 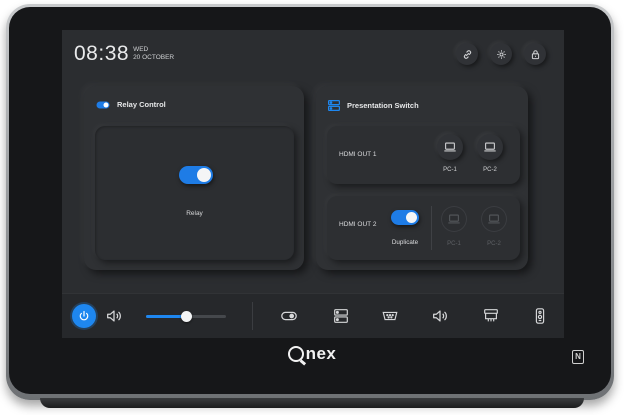 What do you see at coordinates (154, 57) in the screenshot?
I see `clock-date-text: 20 OCTOBER` at bounding box center [154, 57].